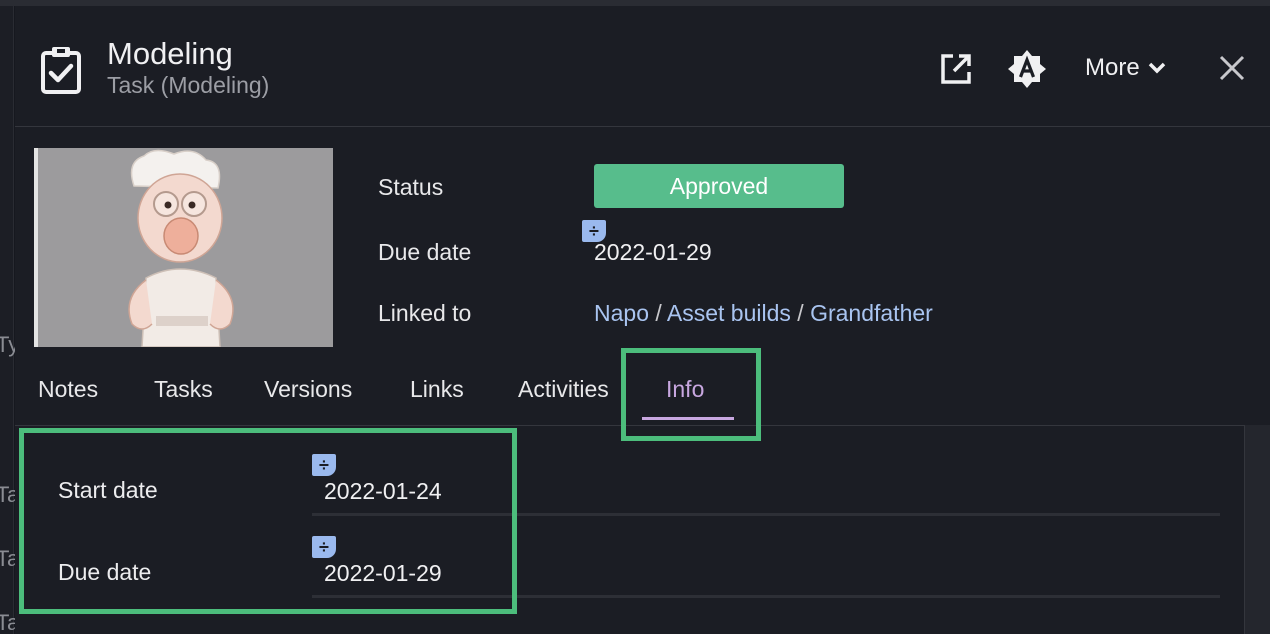 The height and width of the screenshot is (634, 1270). I want to click on page-subtitle: Task (Modeling), so click(188, 85).